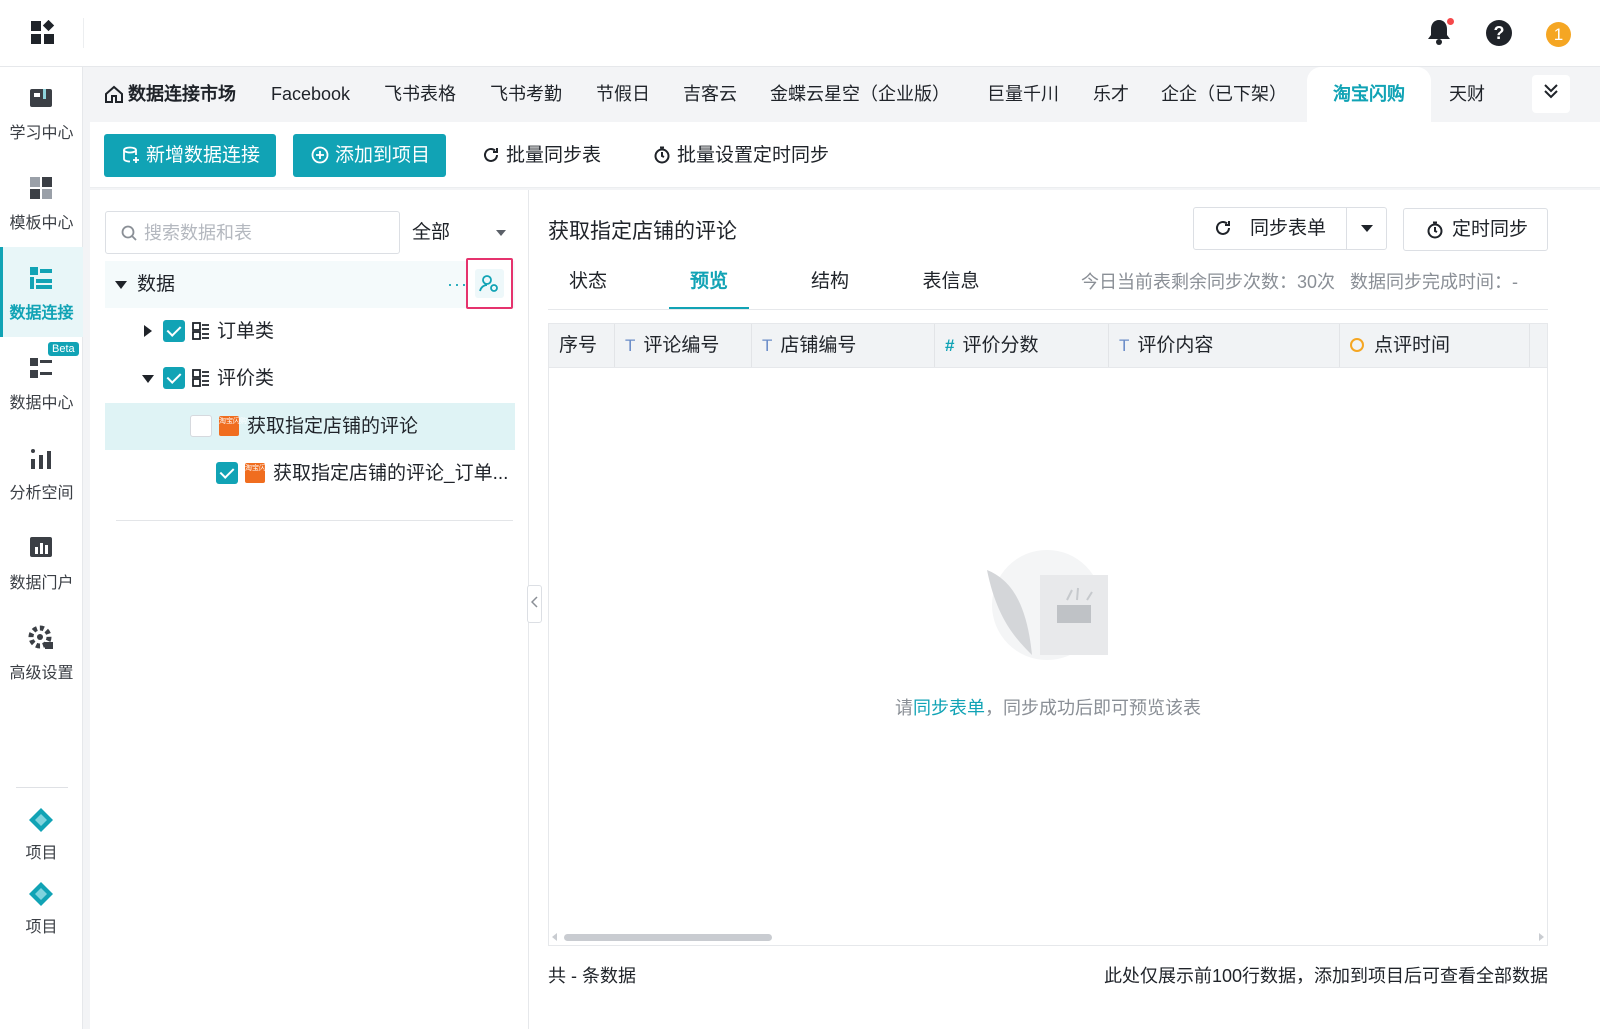  I want to click on schedule-sync-button: 定时同步, so click(1475, 229).